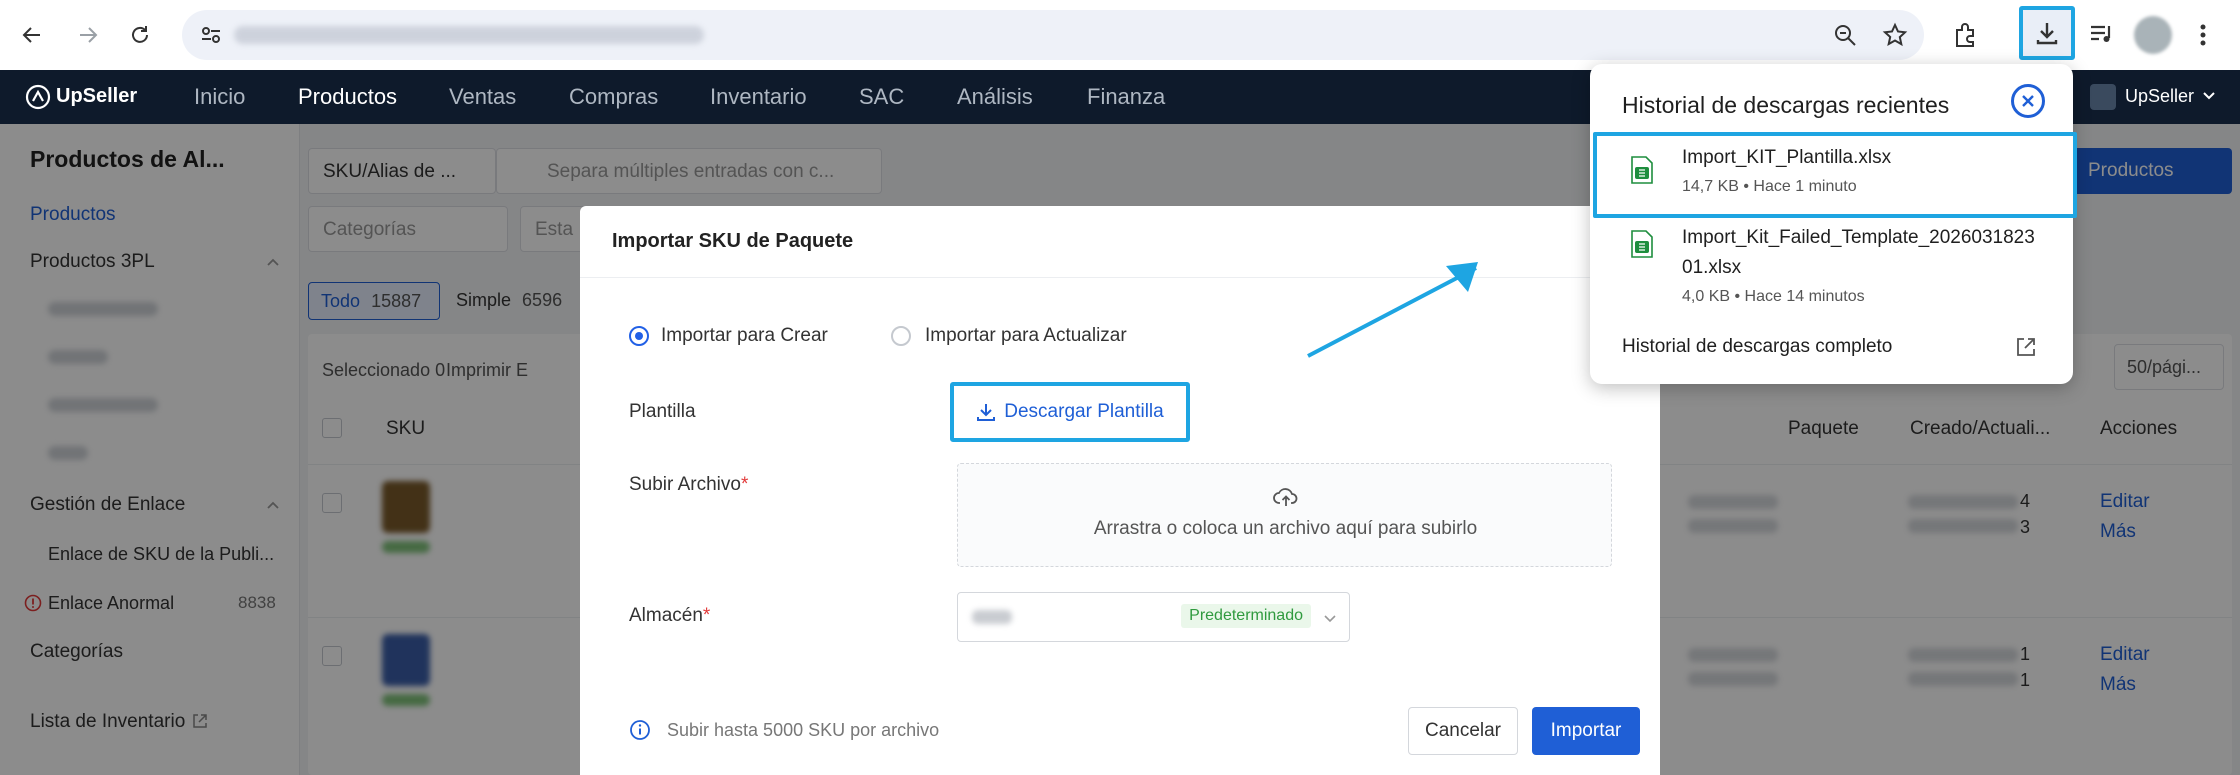  Describe the element at coordinates (2028, 101) in the screenshot. I see `close-icon` at that location.